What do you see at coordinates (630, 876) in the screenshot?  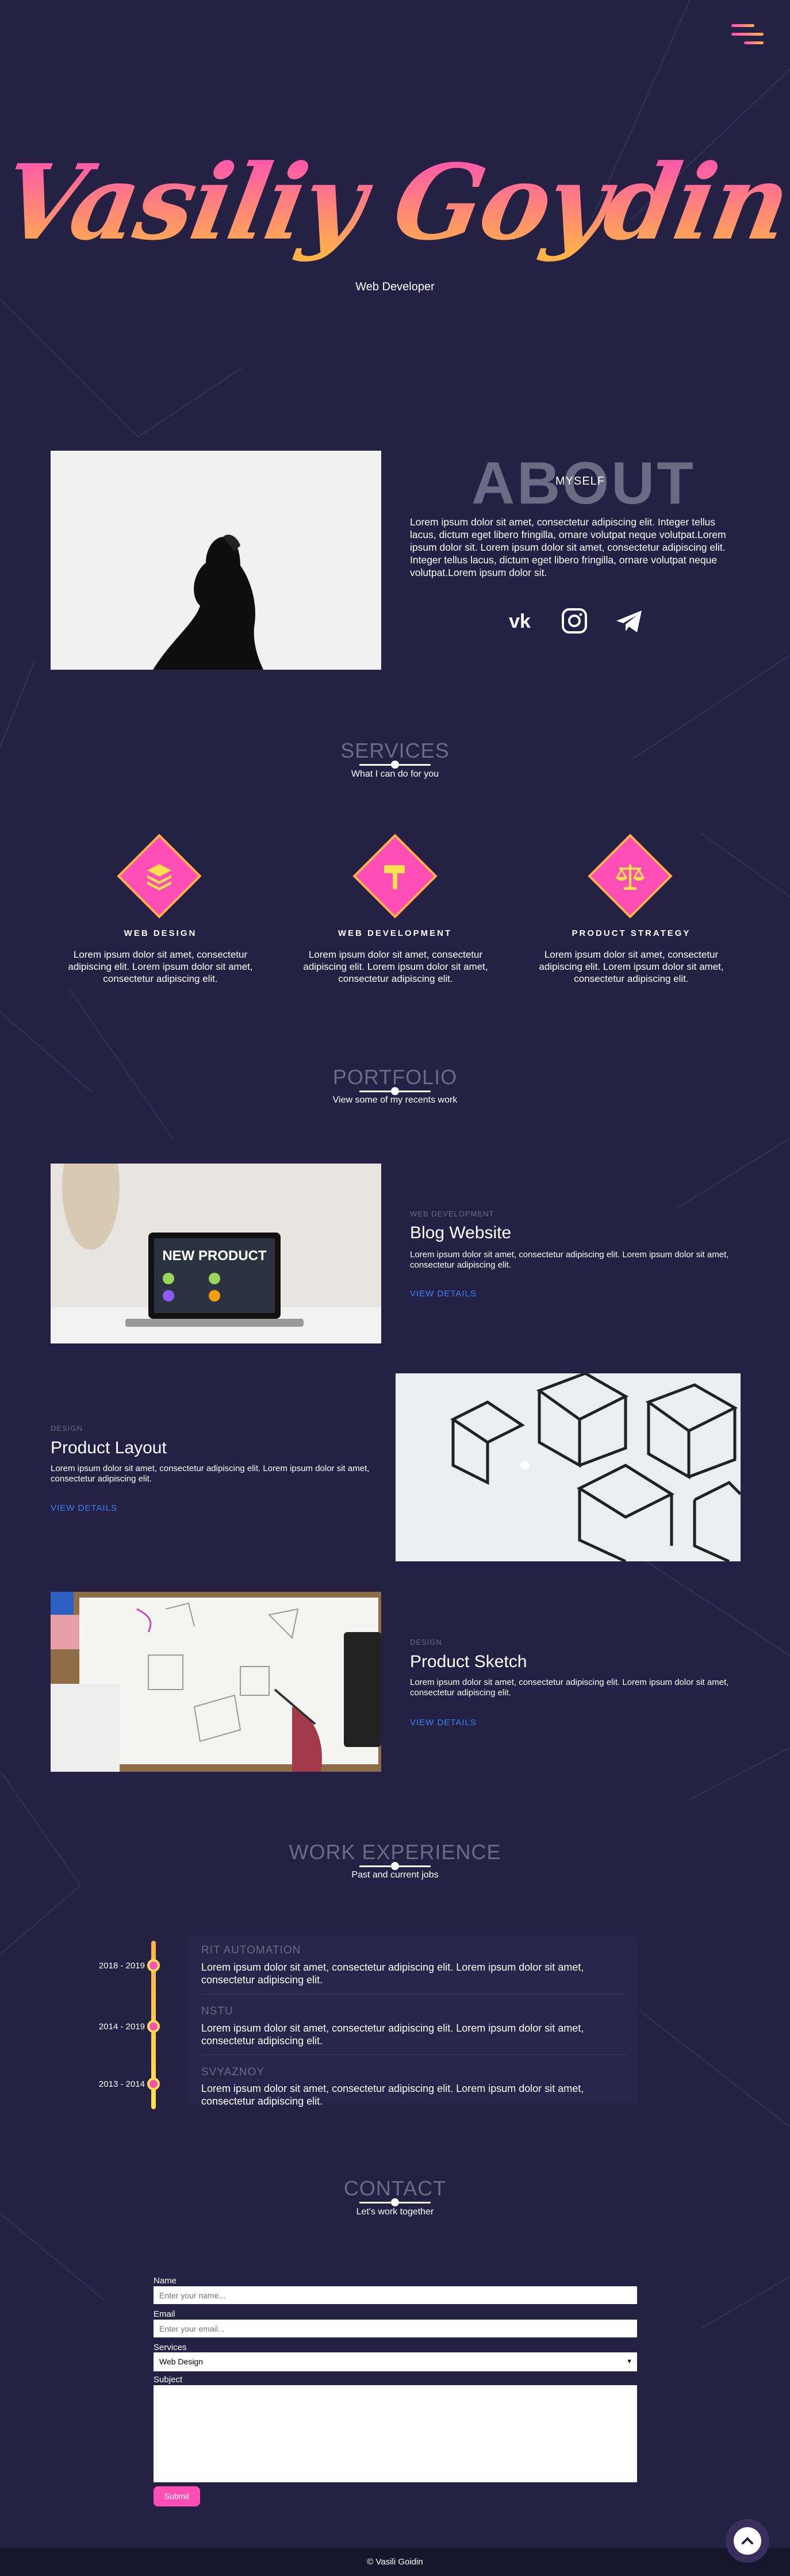 I see `balance-scale-icon` at bounding box center [630, 876].